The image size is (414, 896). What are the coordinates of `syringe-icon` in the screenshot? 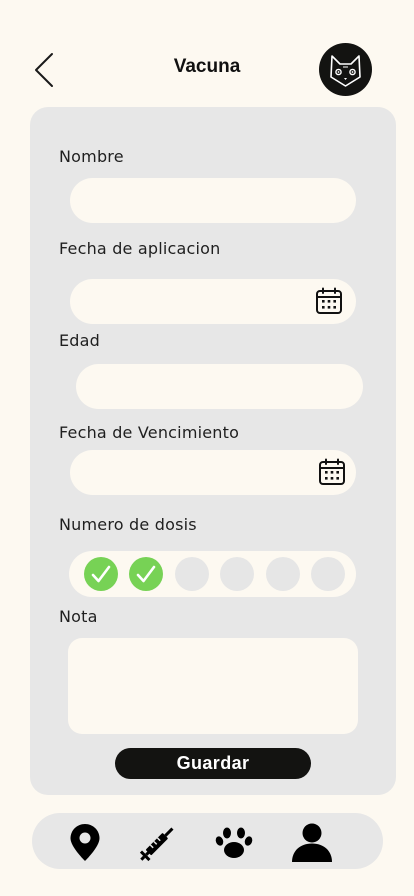 It's located at (156, 844).